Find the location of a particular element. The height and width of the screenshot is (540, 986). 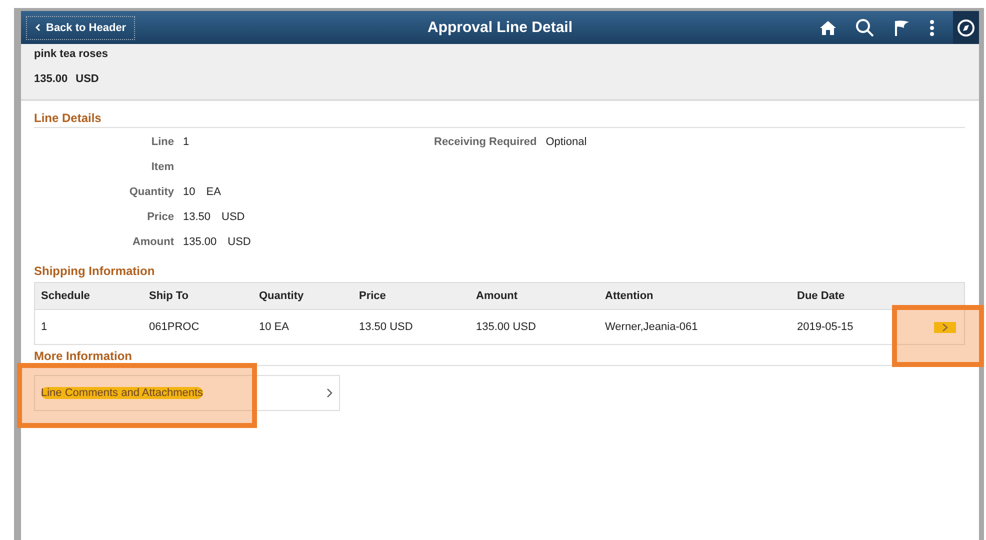

table-cell-text: 1 is located at coordinates (44, 327).